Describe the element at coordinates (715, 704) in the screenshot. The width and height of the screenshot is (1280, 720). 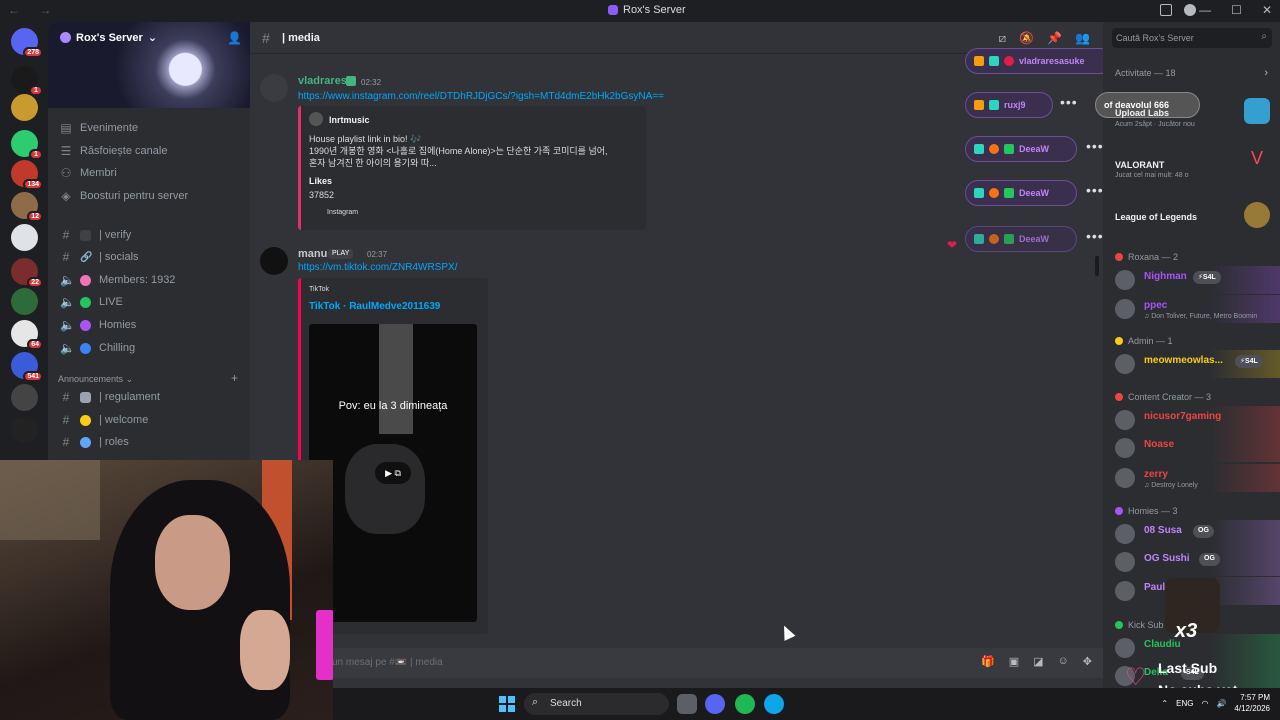
I see `discord-icon` at that location.